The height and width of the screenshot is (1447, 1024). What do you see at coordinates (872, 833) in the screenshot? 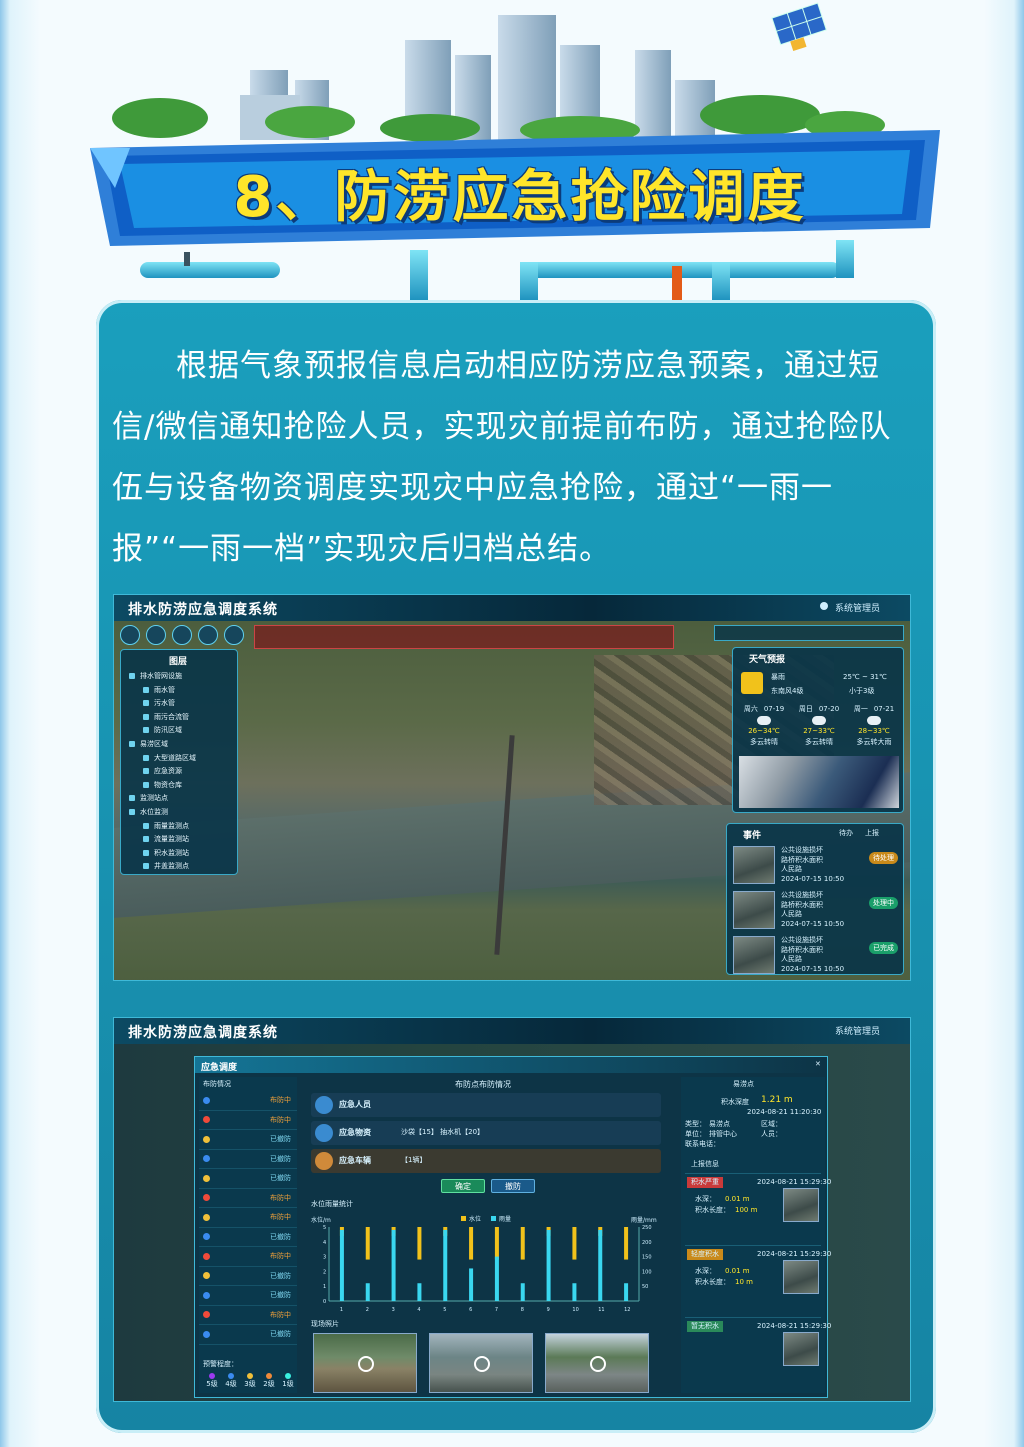
I see `event-tab-report: 上报` at bounding box center [872, 833].